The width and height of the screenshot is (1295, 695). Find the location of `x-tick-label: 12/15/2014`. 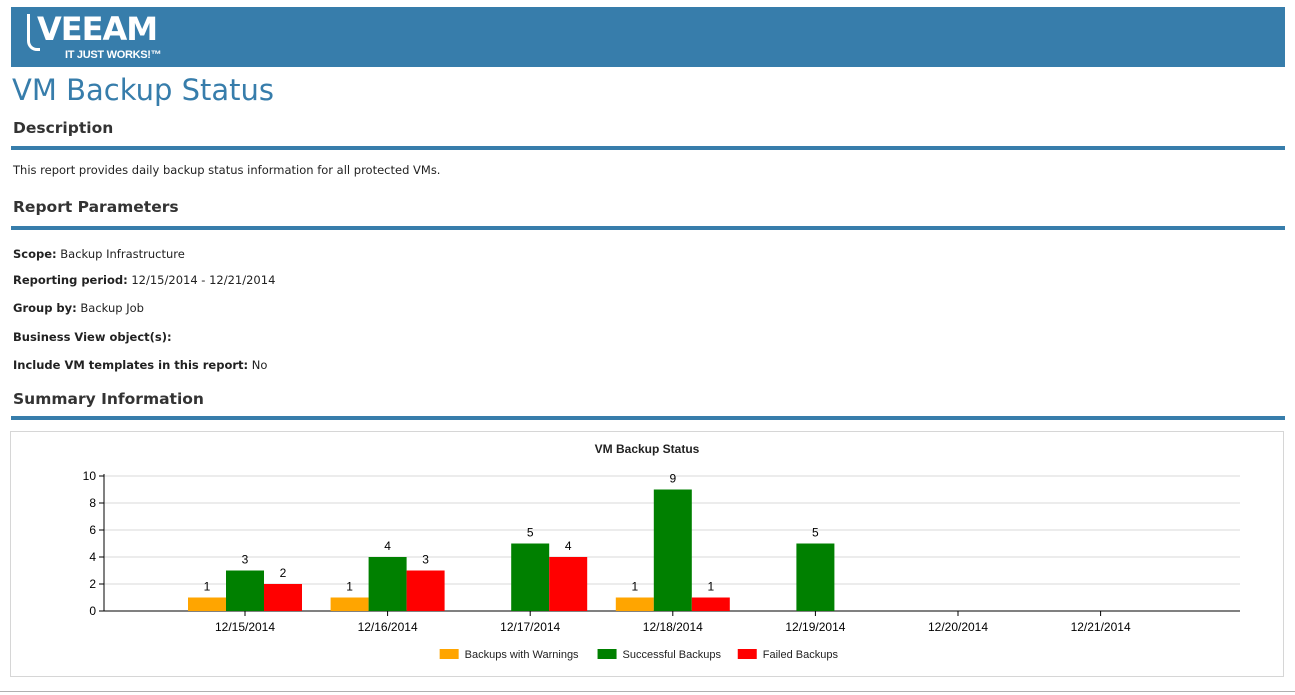

x-tick-label: 12/15/2014 is located at coordinates (245, 627).